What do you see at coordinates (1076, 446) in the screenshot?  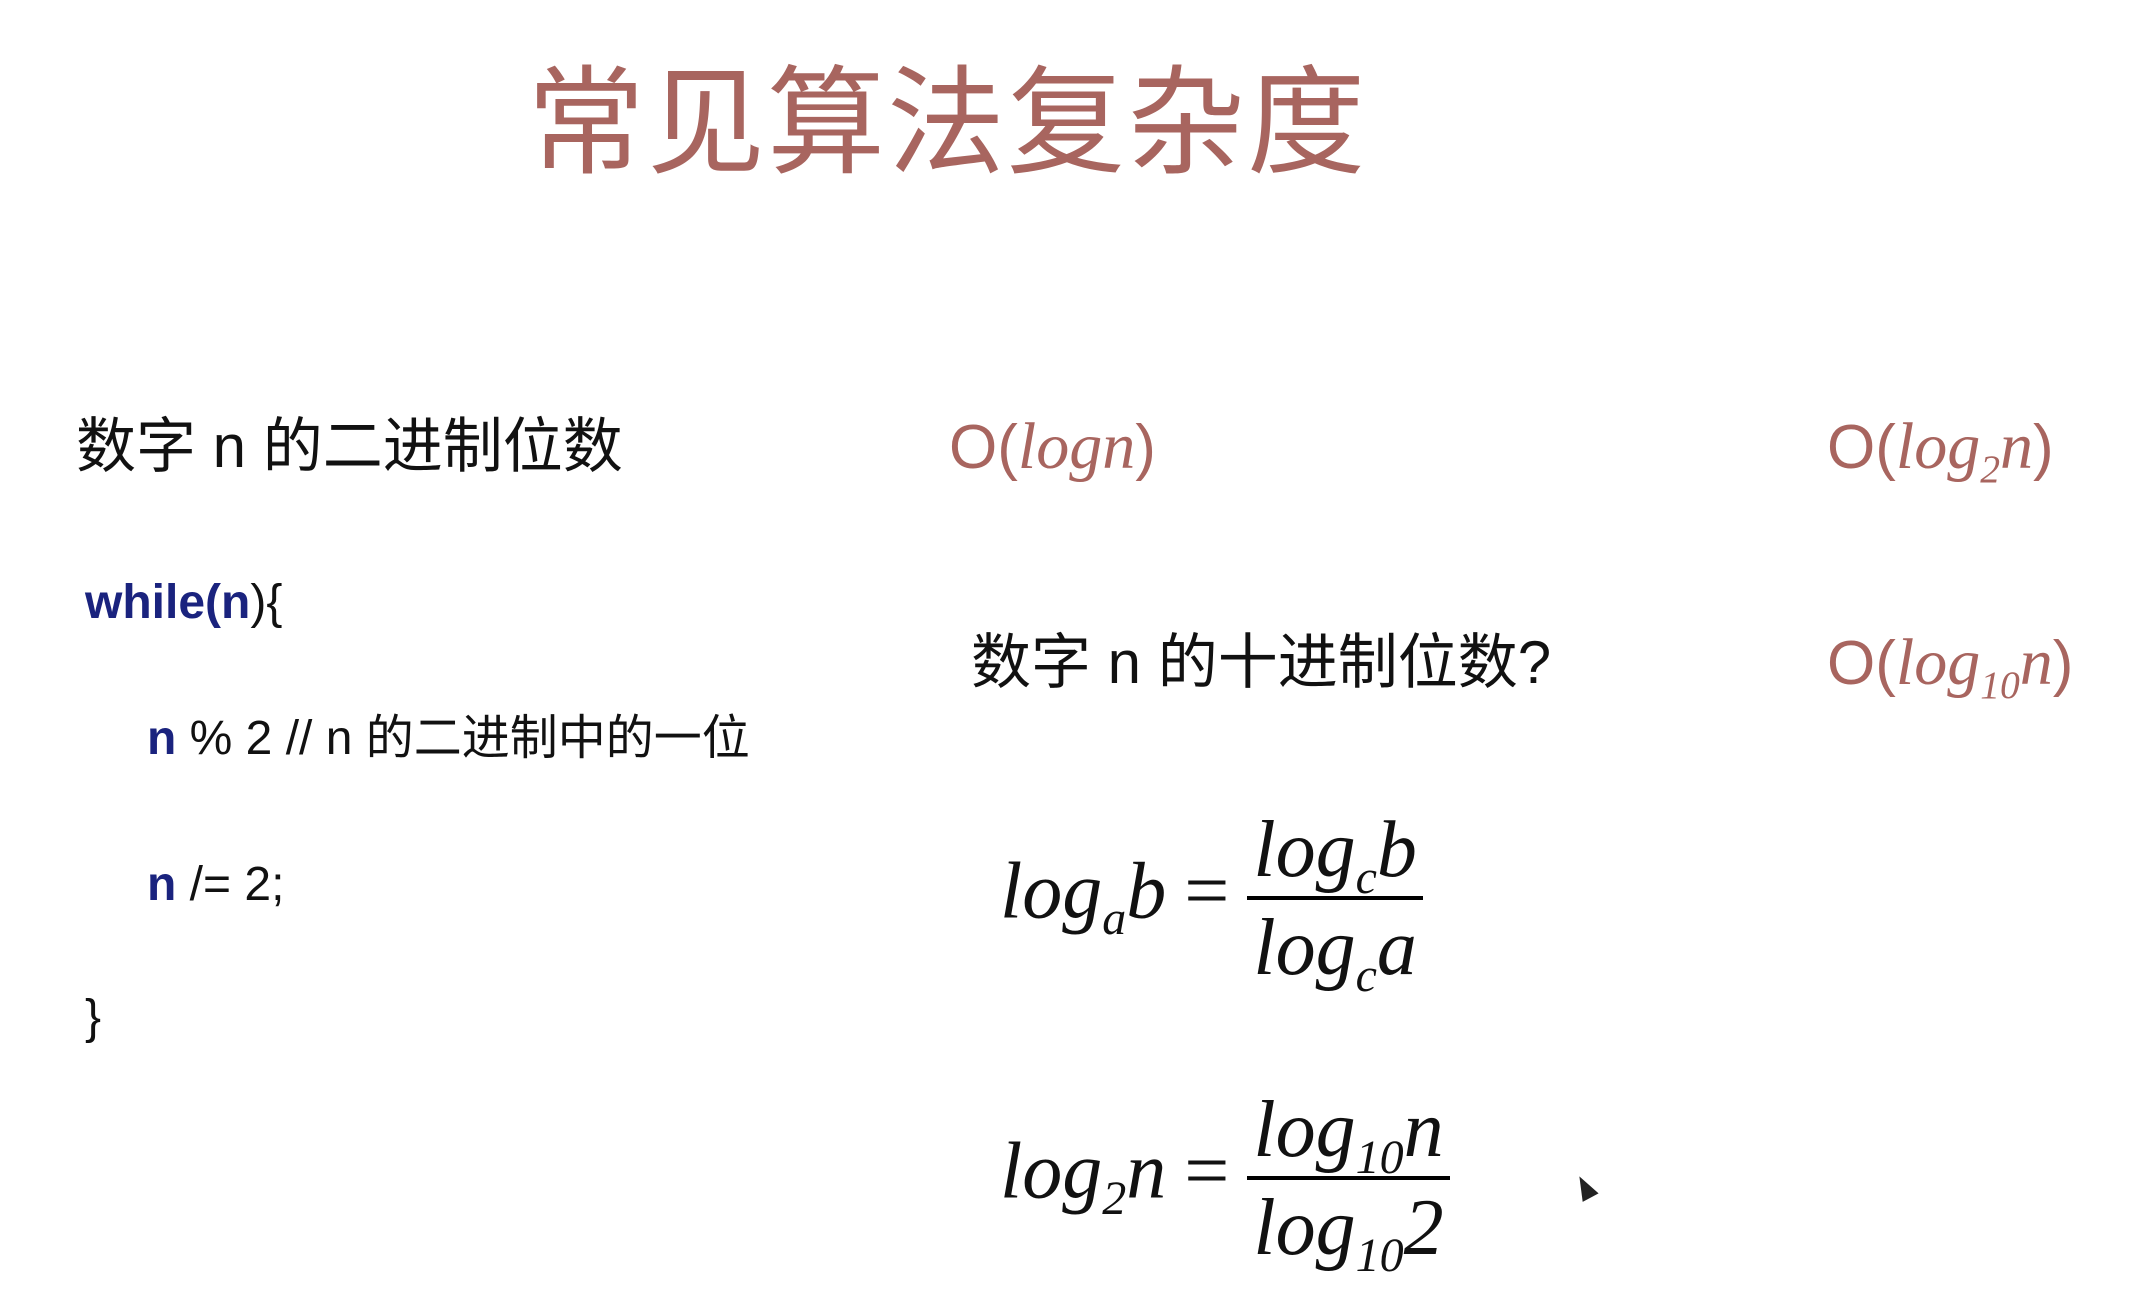 I see `logn: logn` at bounding box center [1076, 446].